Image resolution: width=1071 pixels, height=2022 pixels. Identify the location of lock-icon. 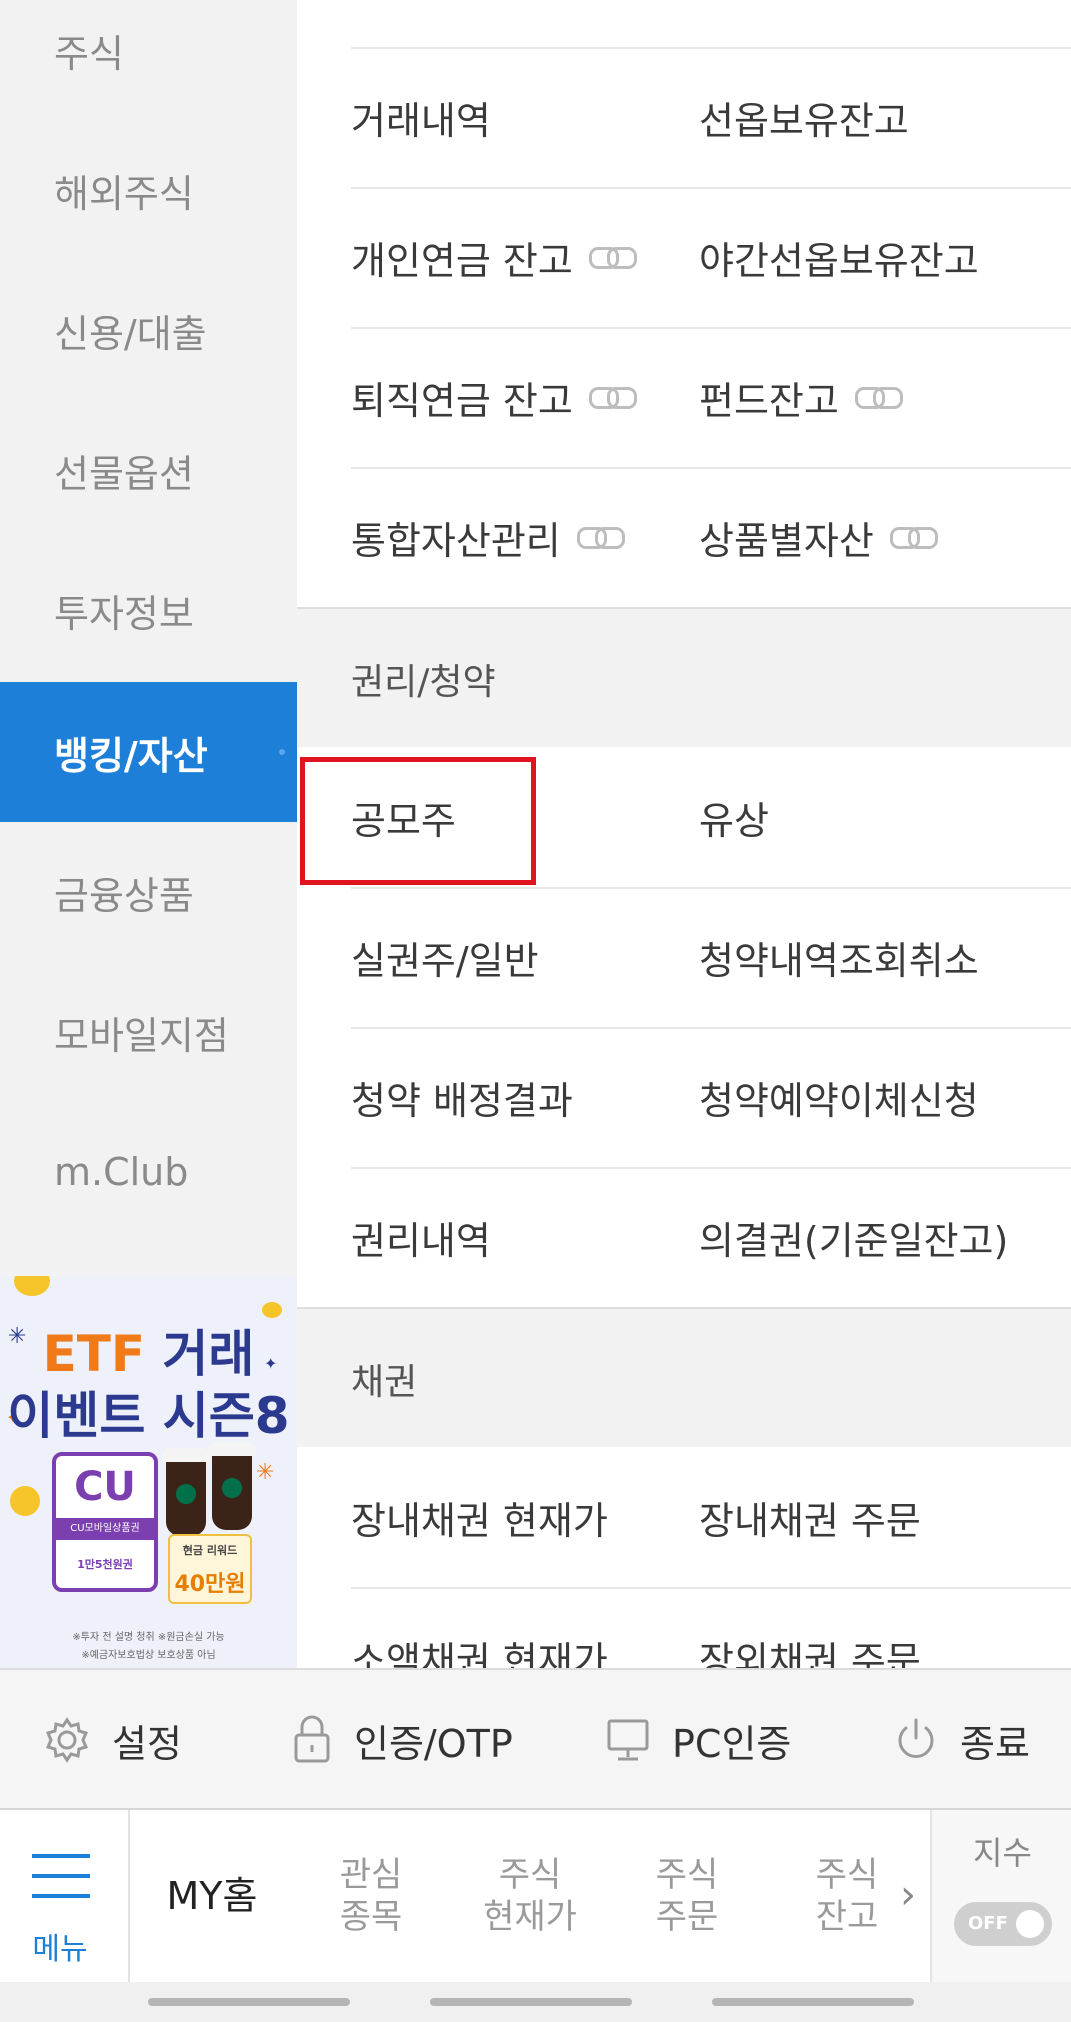
(312, 1739).